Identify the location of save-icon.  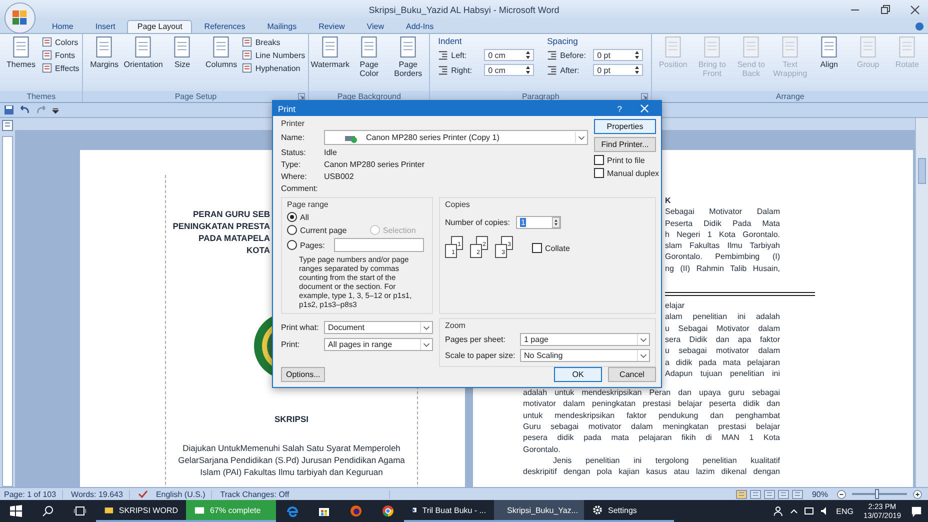
(9, 110).